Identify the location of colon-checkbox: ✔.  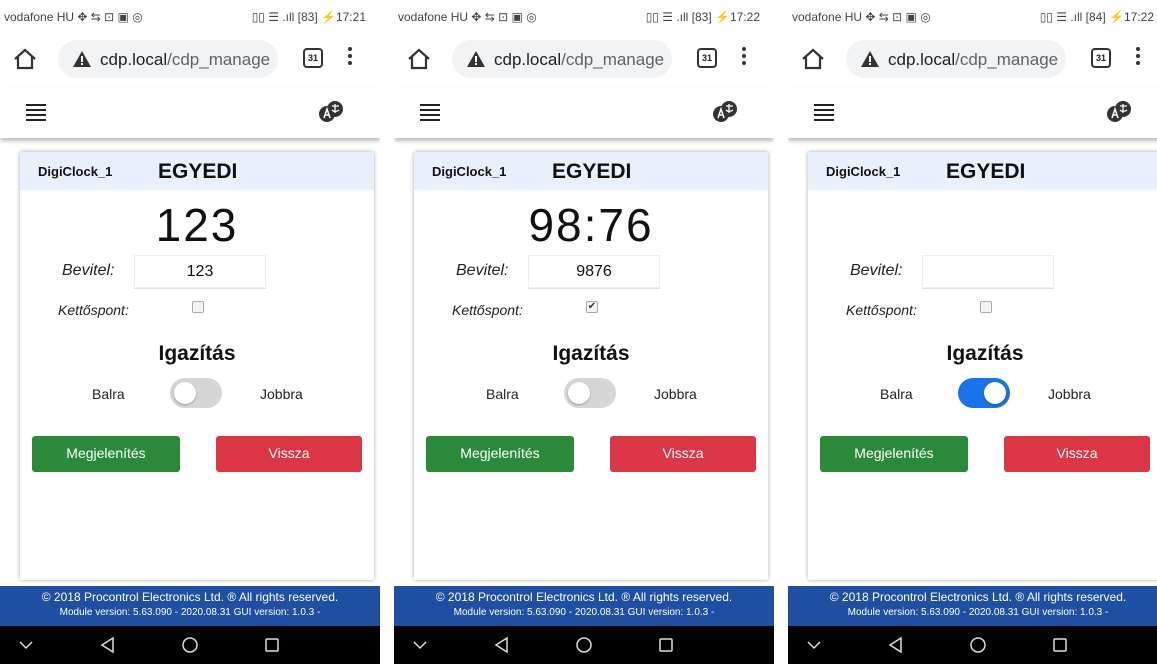
(592, 307).